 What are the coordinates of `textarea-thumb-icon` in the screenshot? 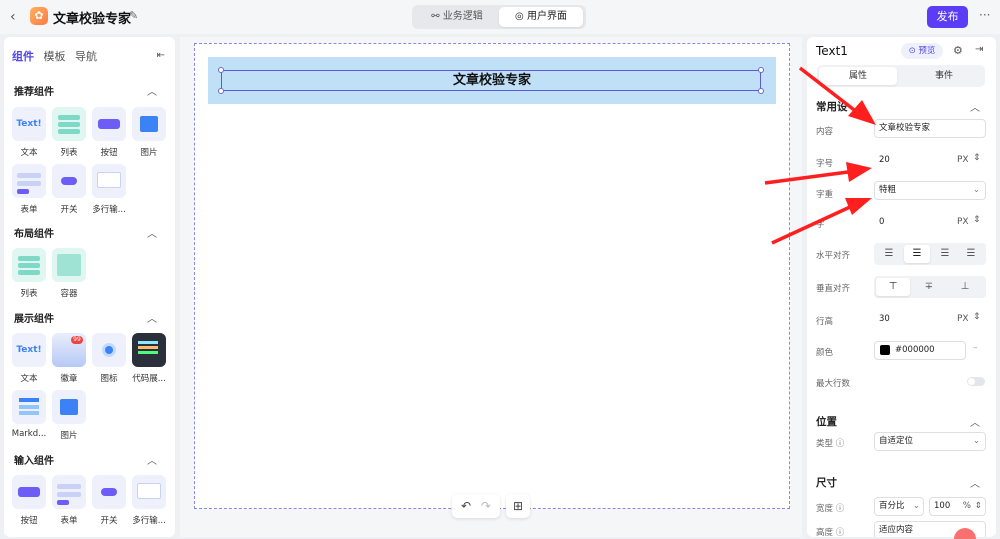 It's located at (149, 492).